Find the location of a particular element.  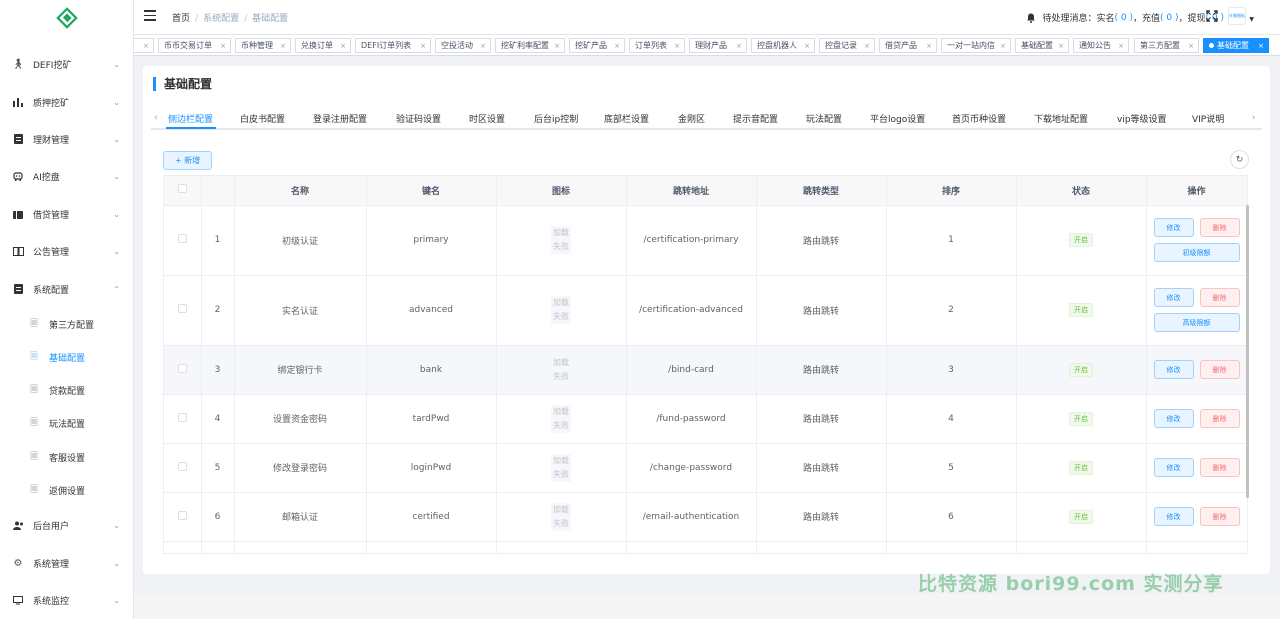

menu-system-config: 系统配置 ⌃ is located at coordinates (66, 289).